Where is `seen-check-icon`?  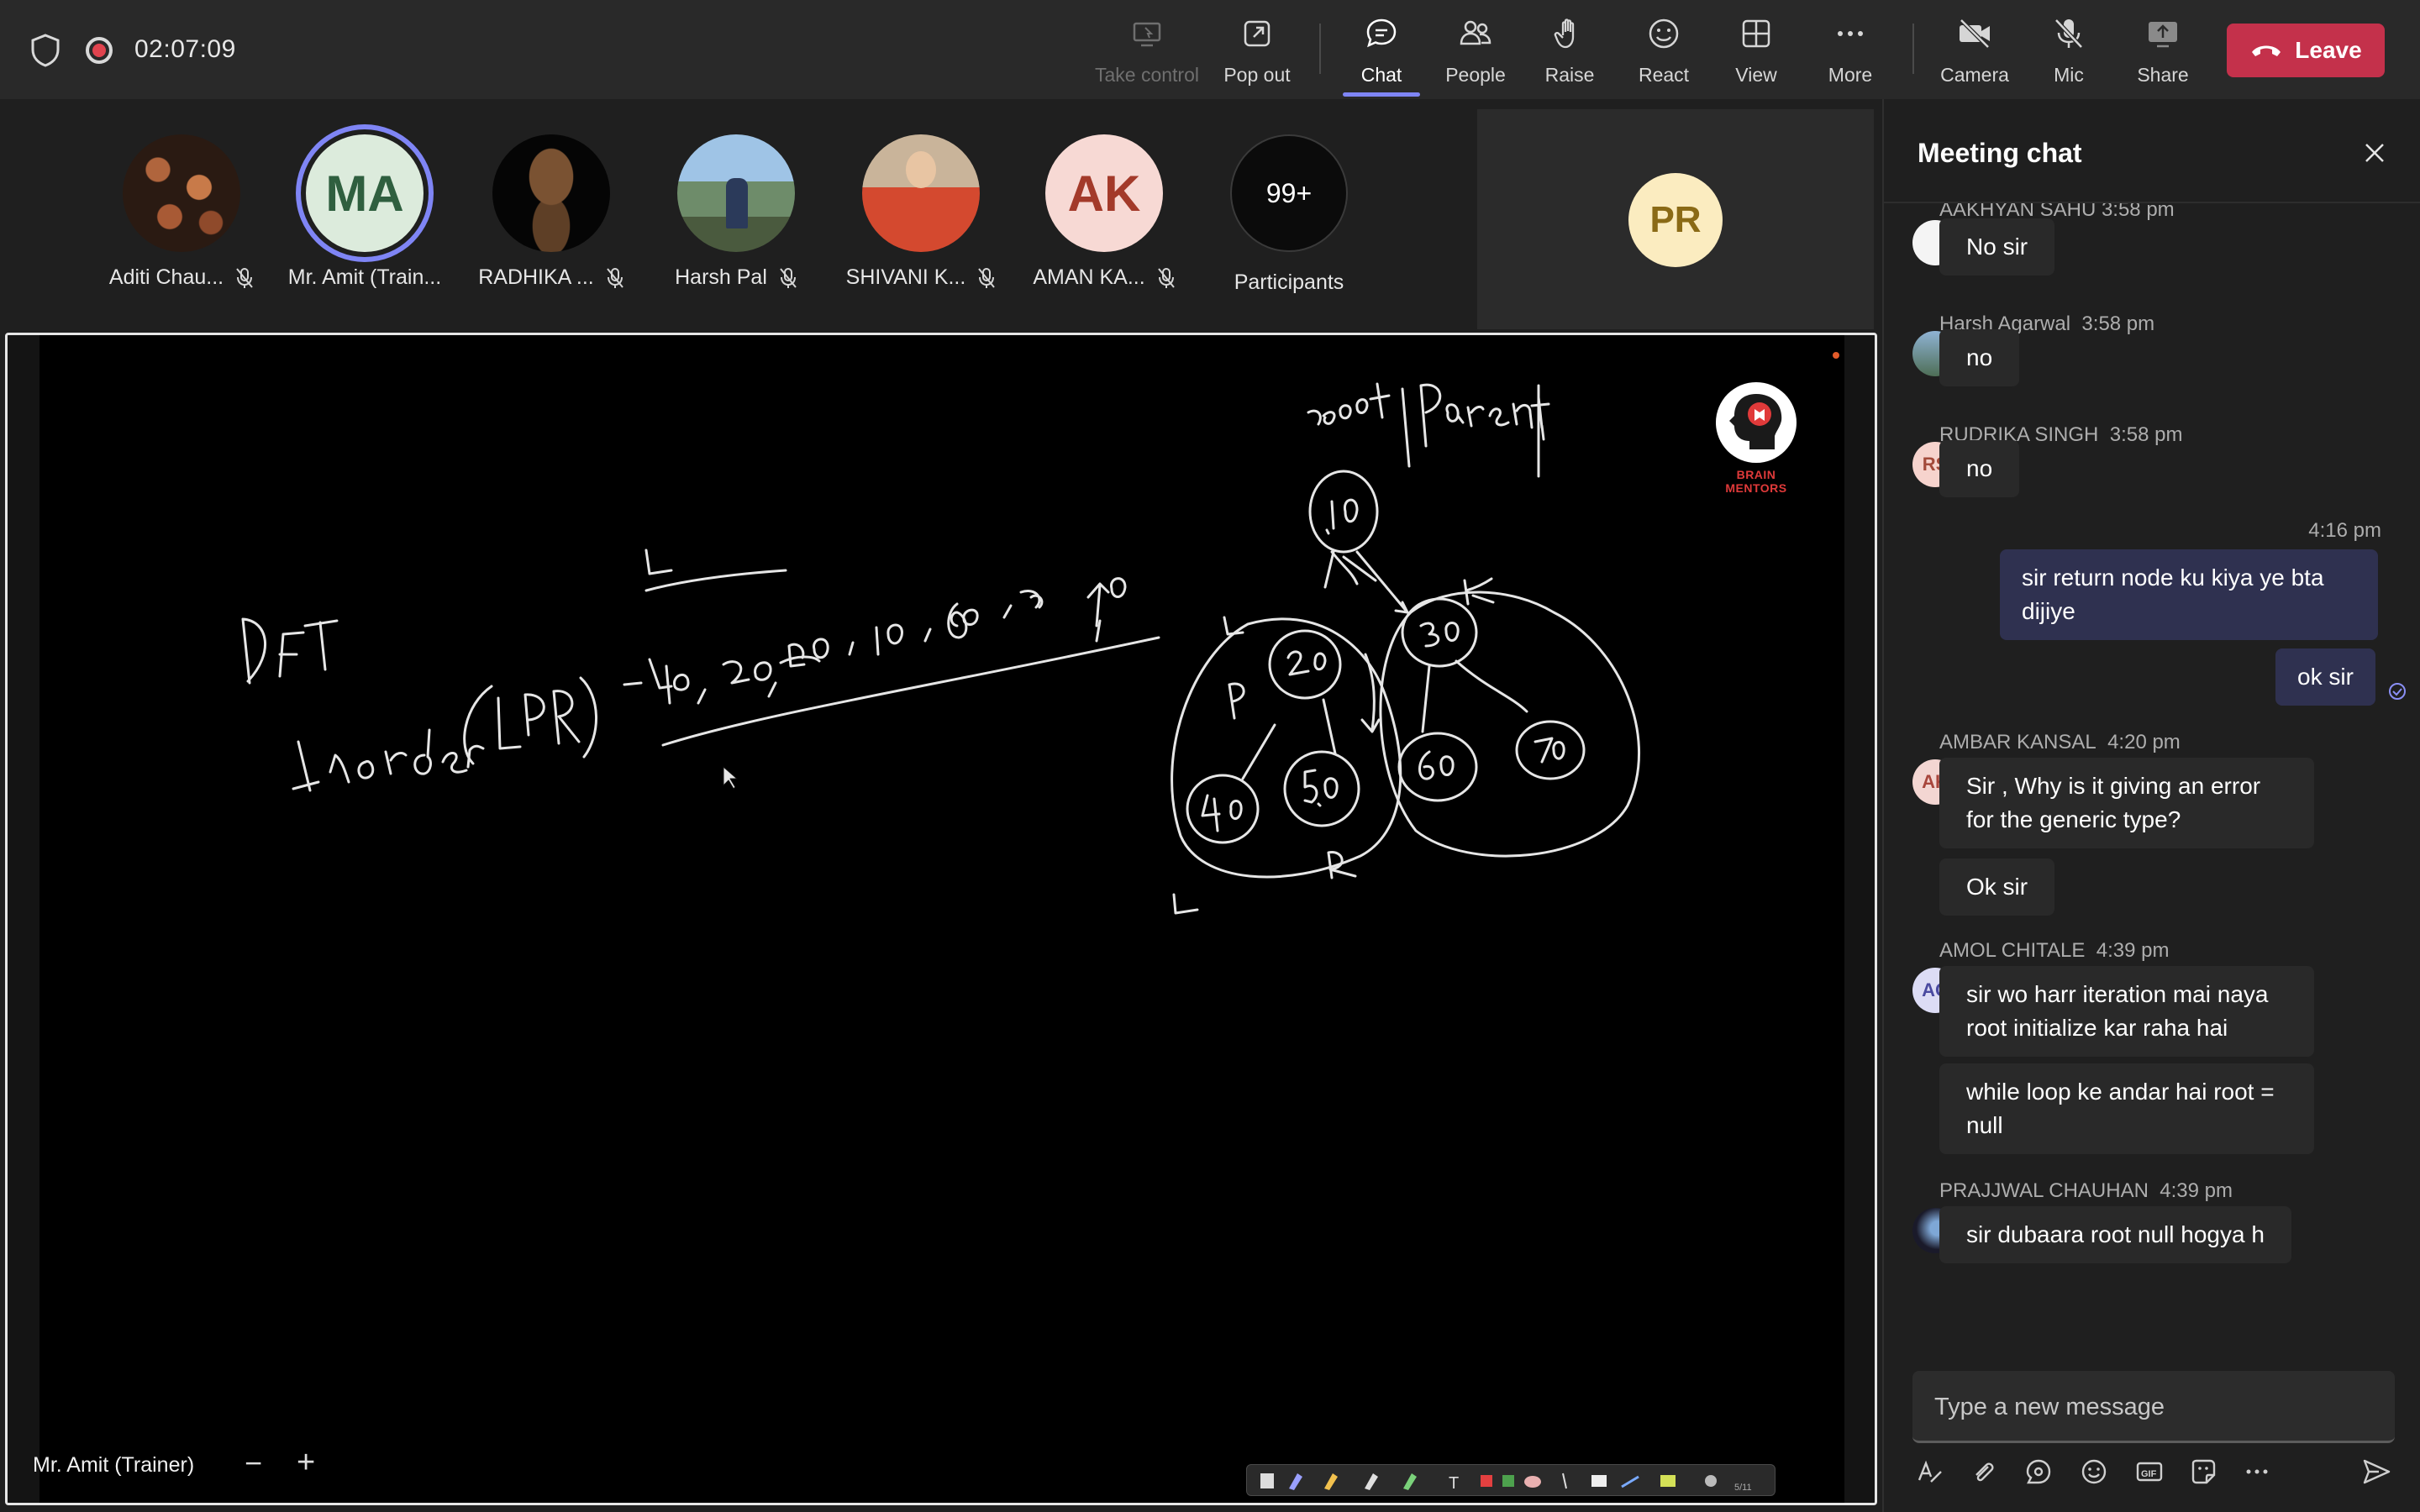 seen-check-icon is located at coordinates (2397, 691).